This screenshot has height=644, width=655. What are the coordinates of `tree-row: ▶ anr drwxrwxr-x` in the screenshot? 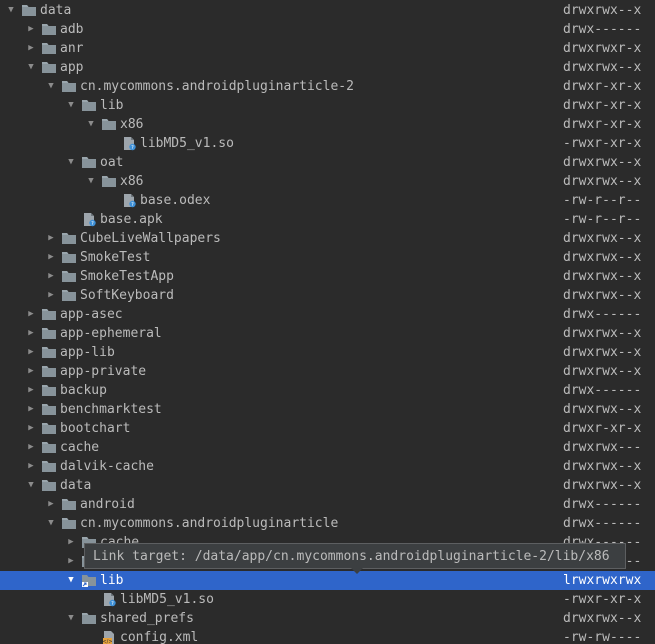 It's located at (327, 48).